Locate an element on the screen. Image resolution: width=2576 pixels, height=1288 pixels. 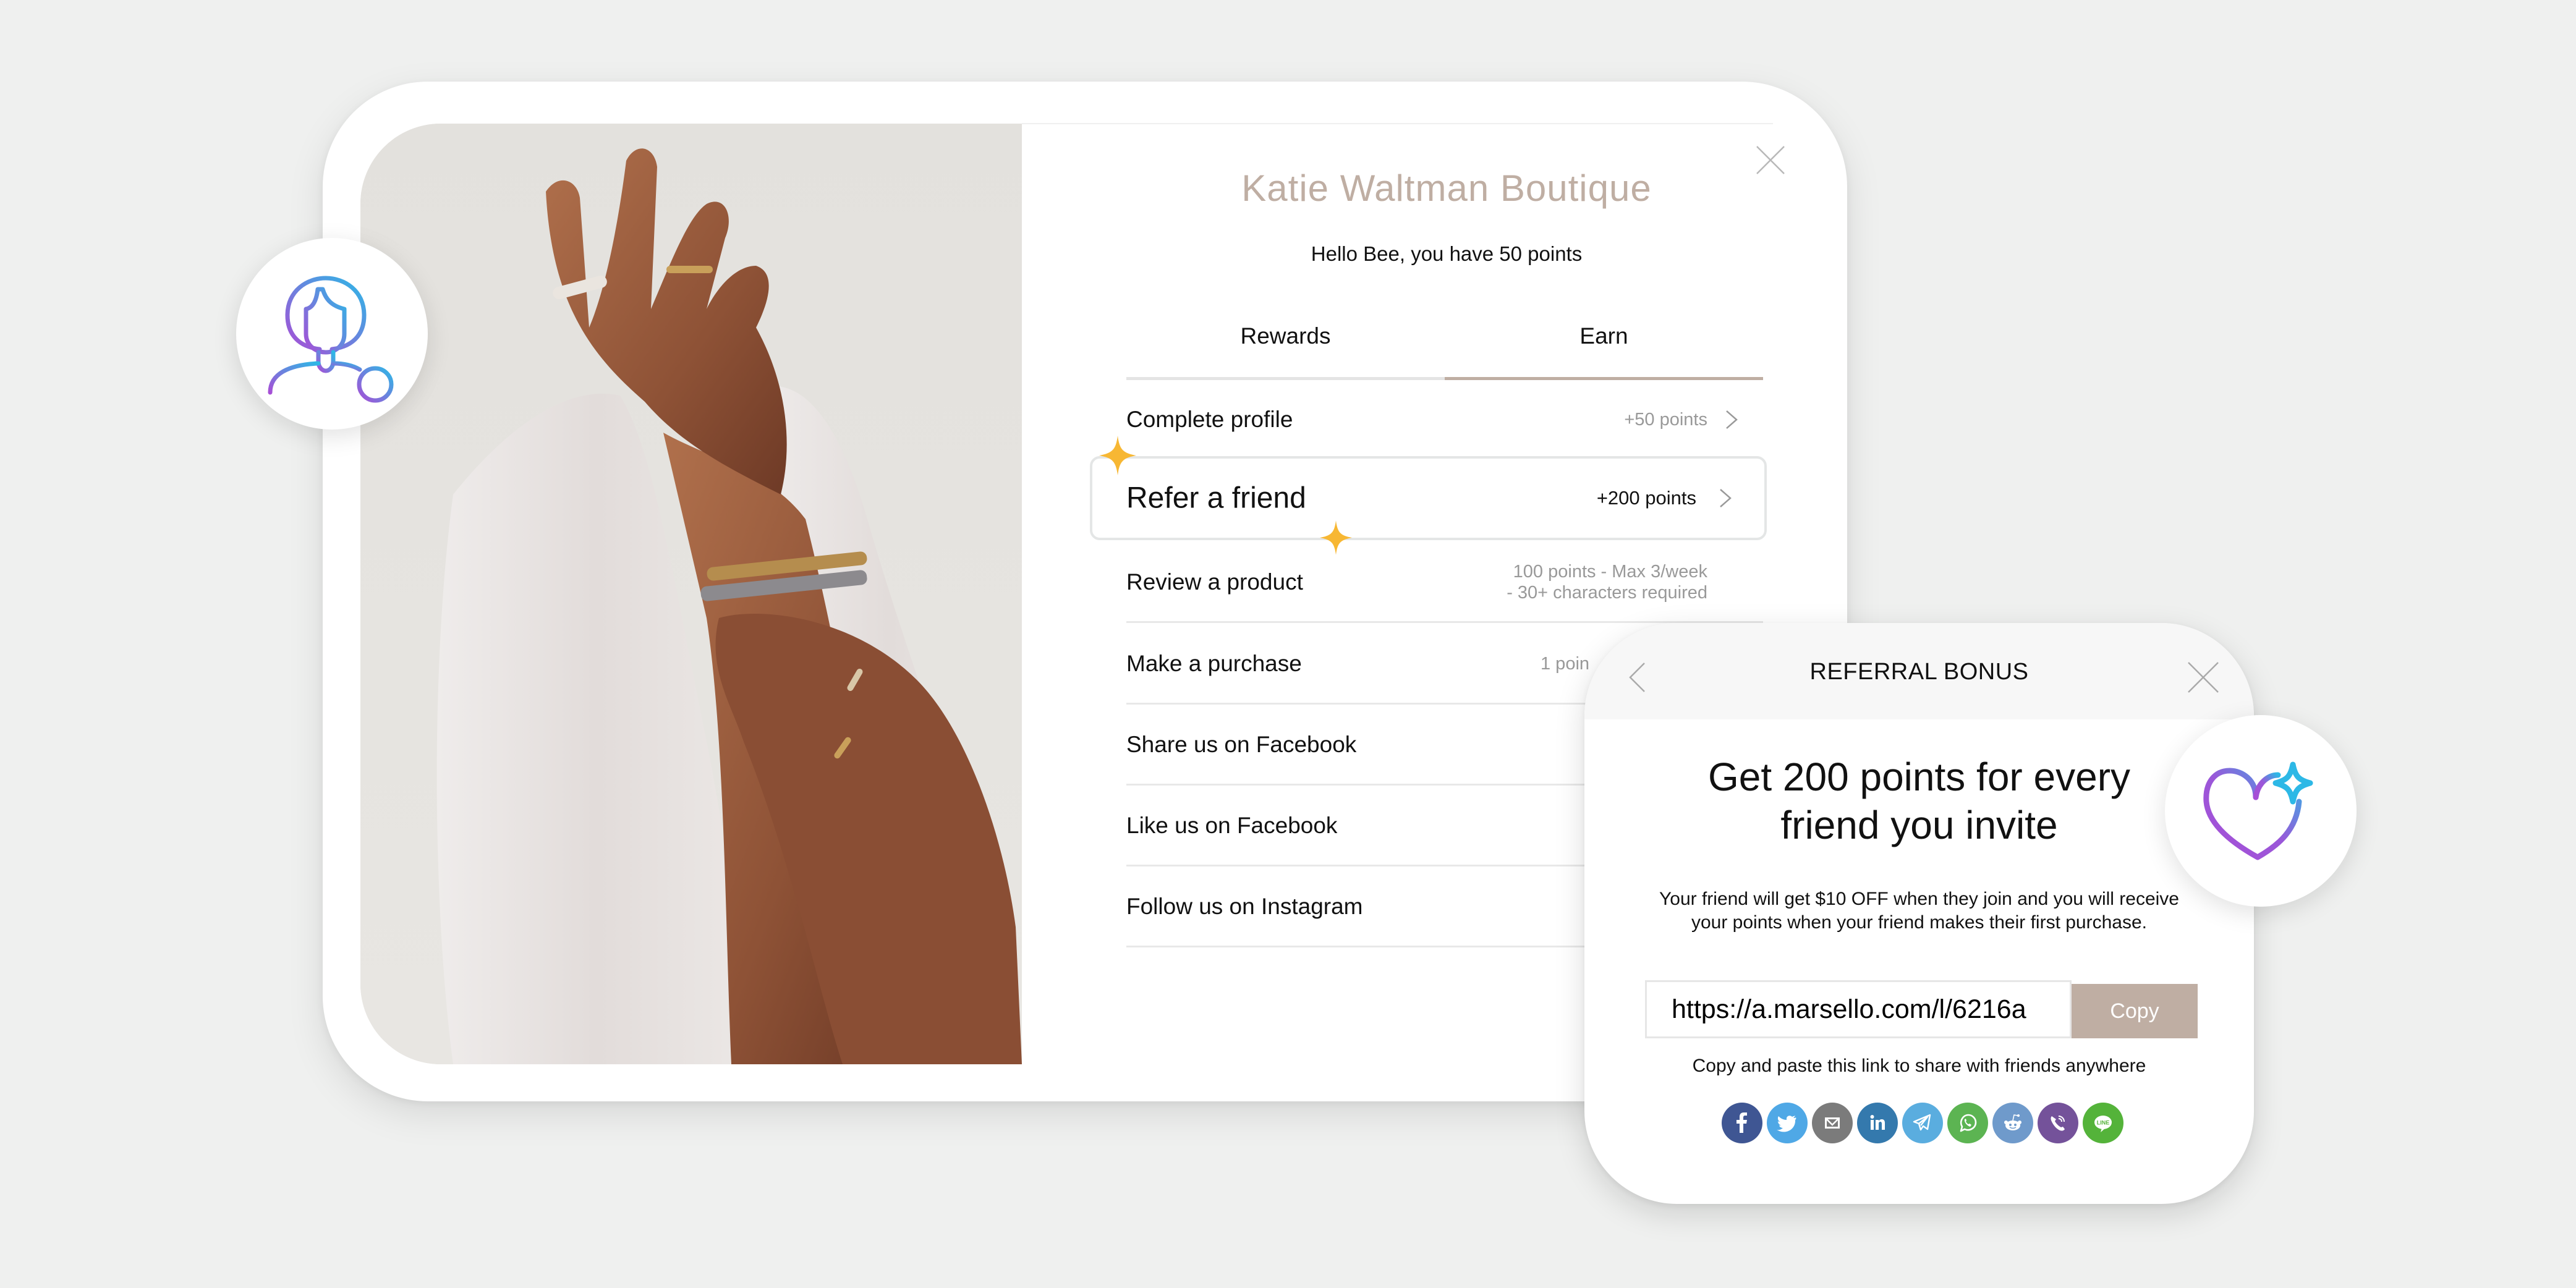
headline-line-1: Get 200 points for every is located at coordinates (1919, 777).